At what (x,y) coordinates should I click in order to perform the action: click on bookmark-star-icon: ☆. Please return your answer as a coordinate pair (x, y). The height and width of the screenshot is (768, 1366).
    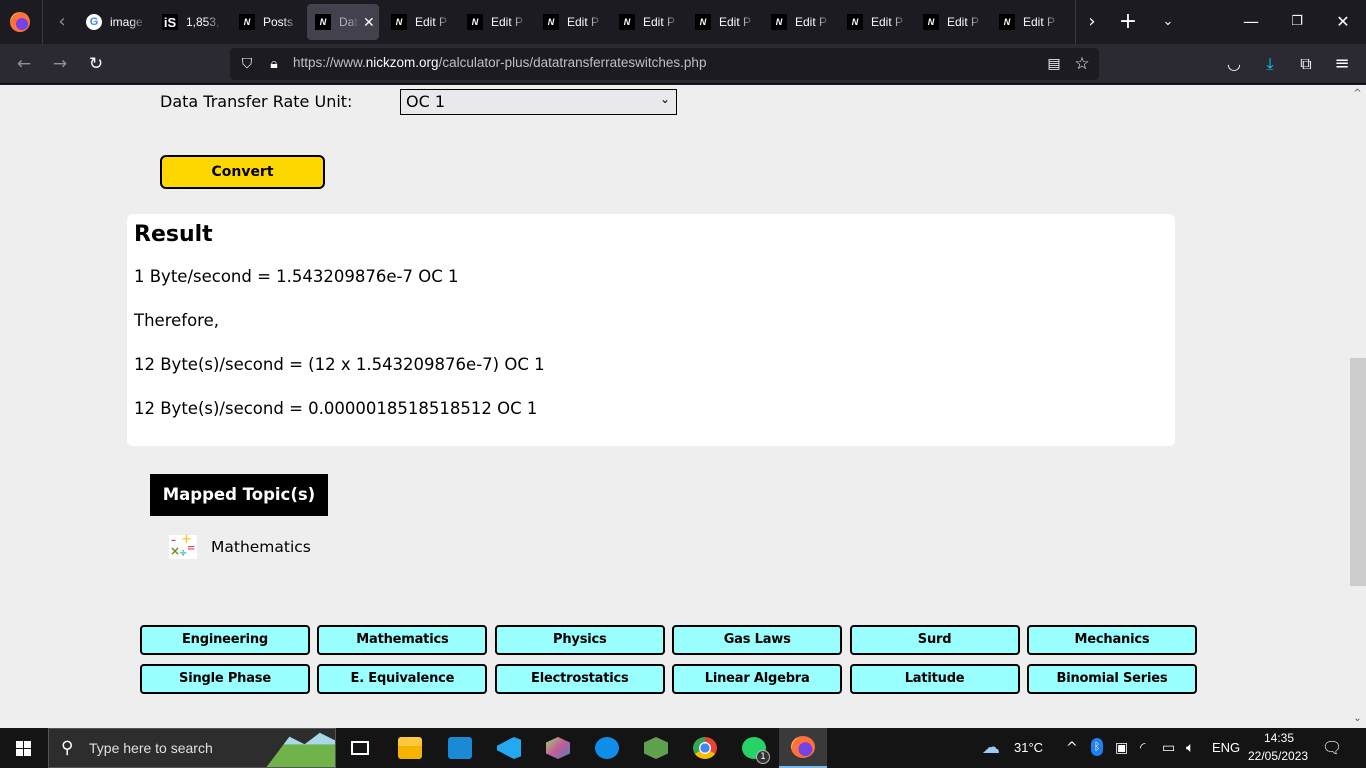
    Looking at the image, I should click on (1082, 64).